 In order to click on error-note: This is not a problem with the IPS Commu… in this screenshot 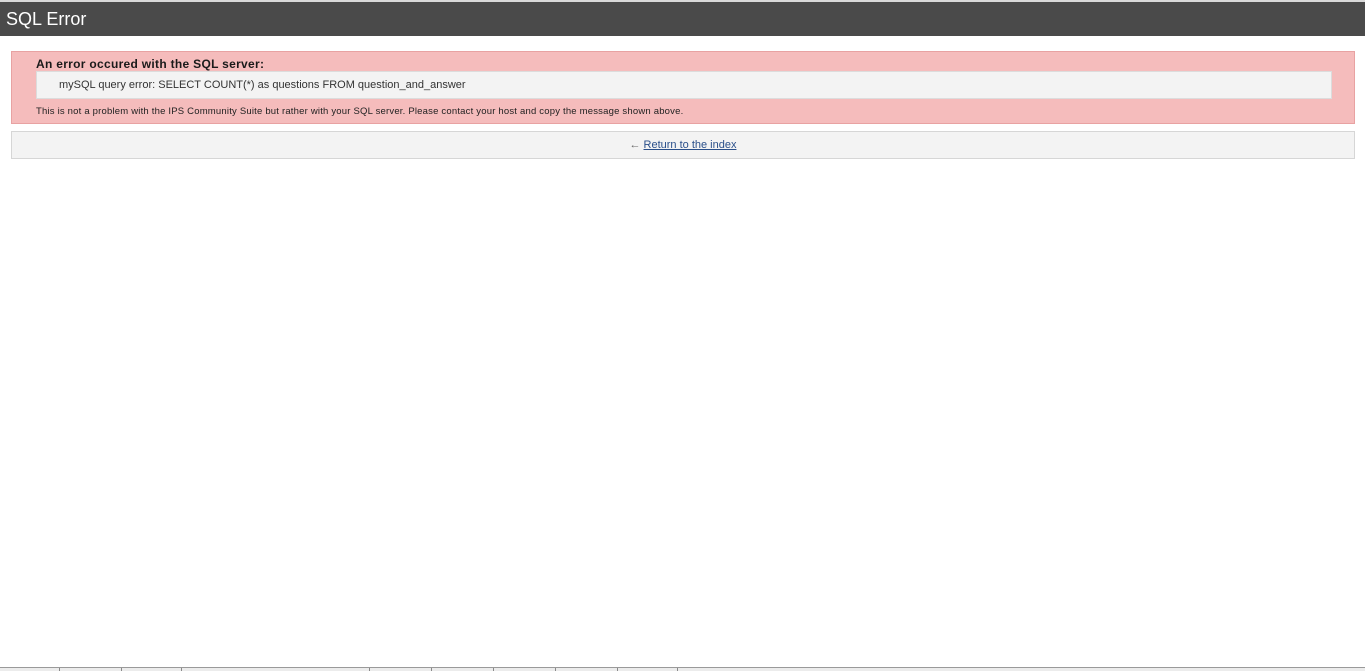, I will do `click(360, 111)`.